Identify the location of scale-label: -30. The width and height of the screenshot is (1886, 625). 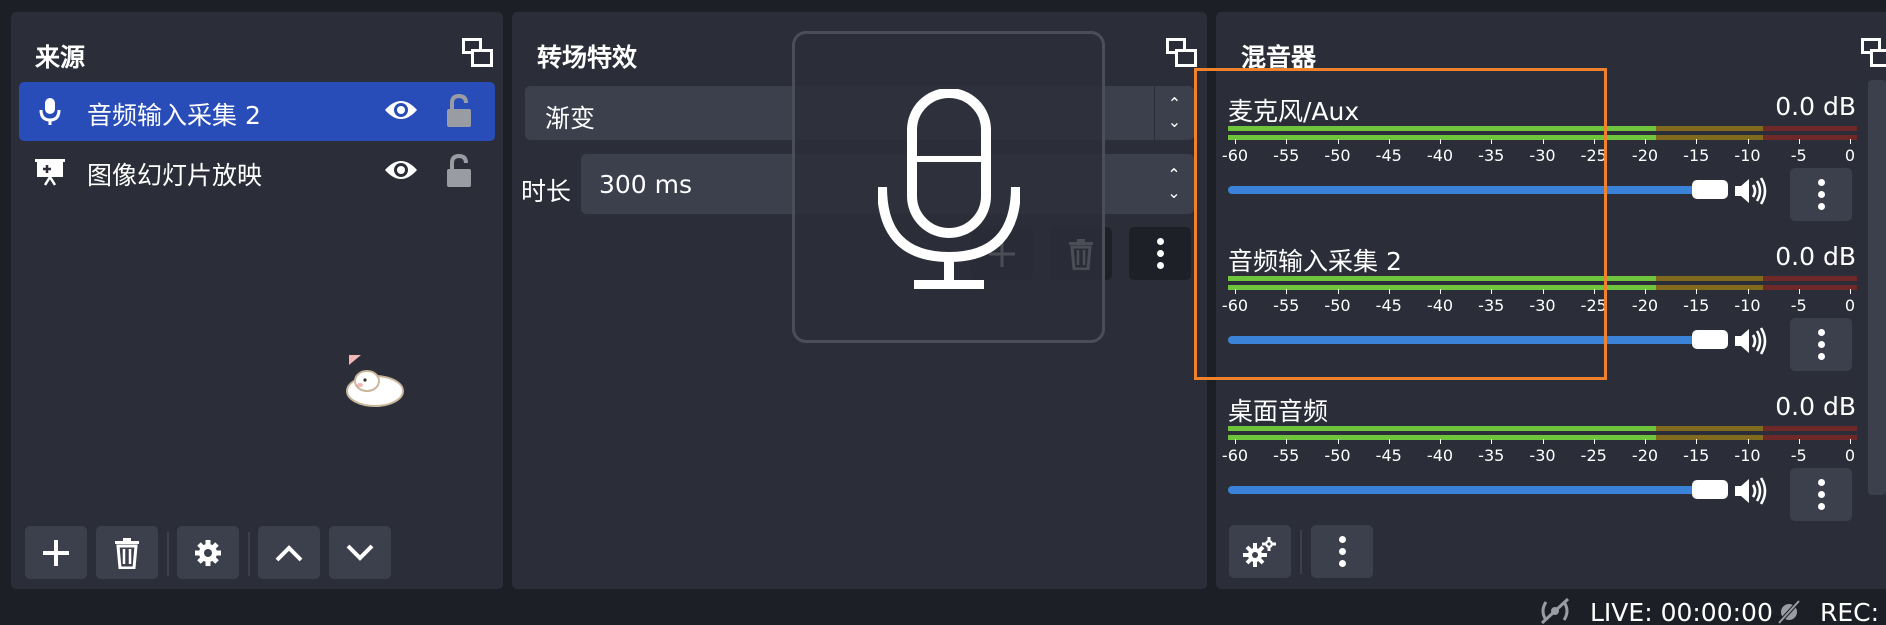
(1542, 455).